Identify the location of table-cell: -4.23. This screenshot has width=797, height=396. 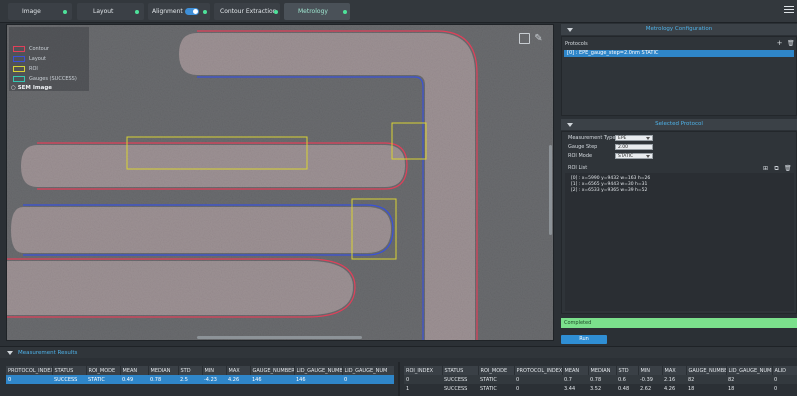
(214, 379).